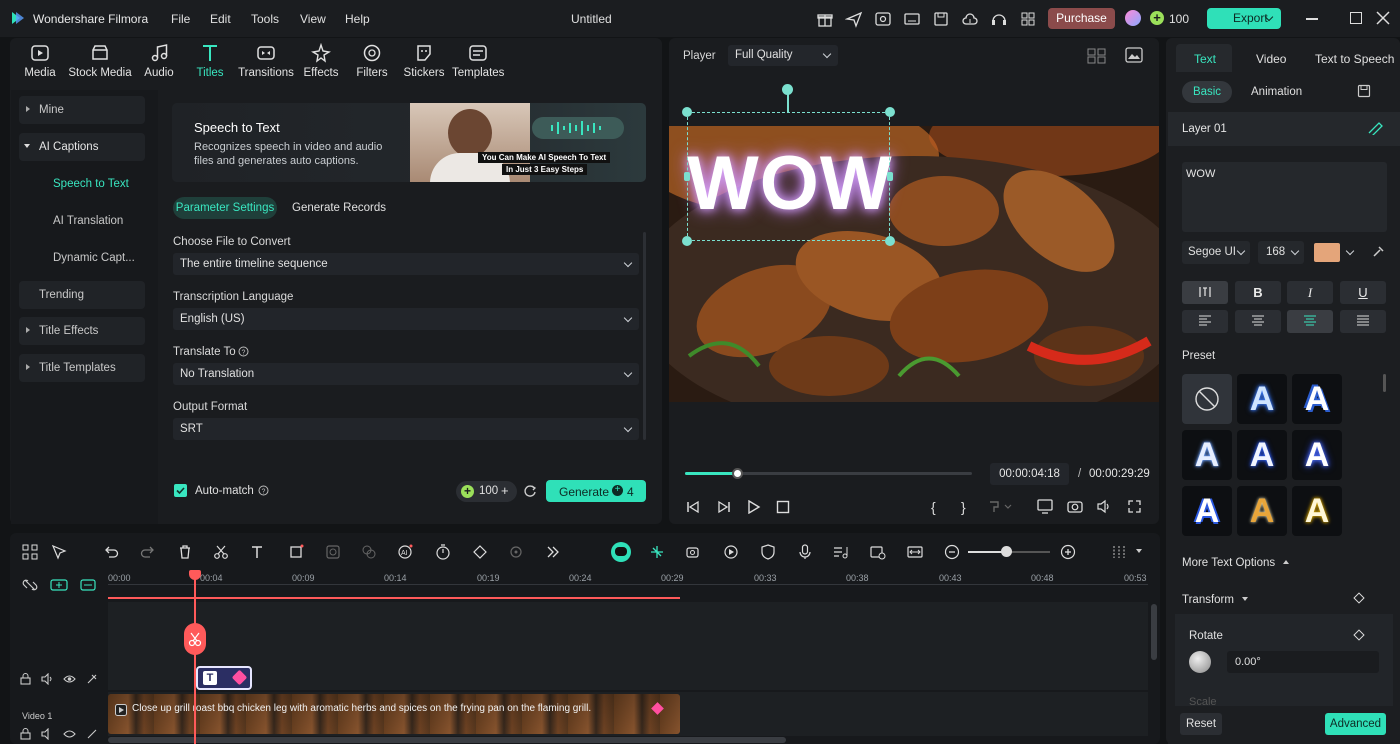  I want to click on sidebar-item-trending: Trending, so click(82, 295).